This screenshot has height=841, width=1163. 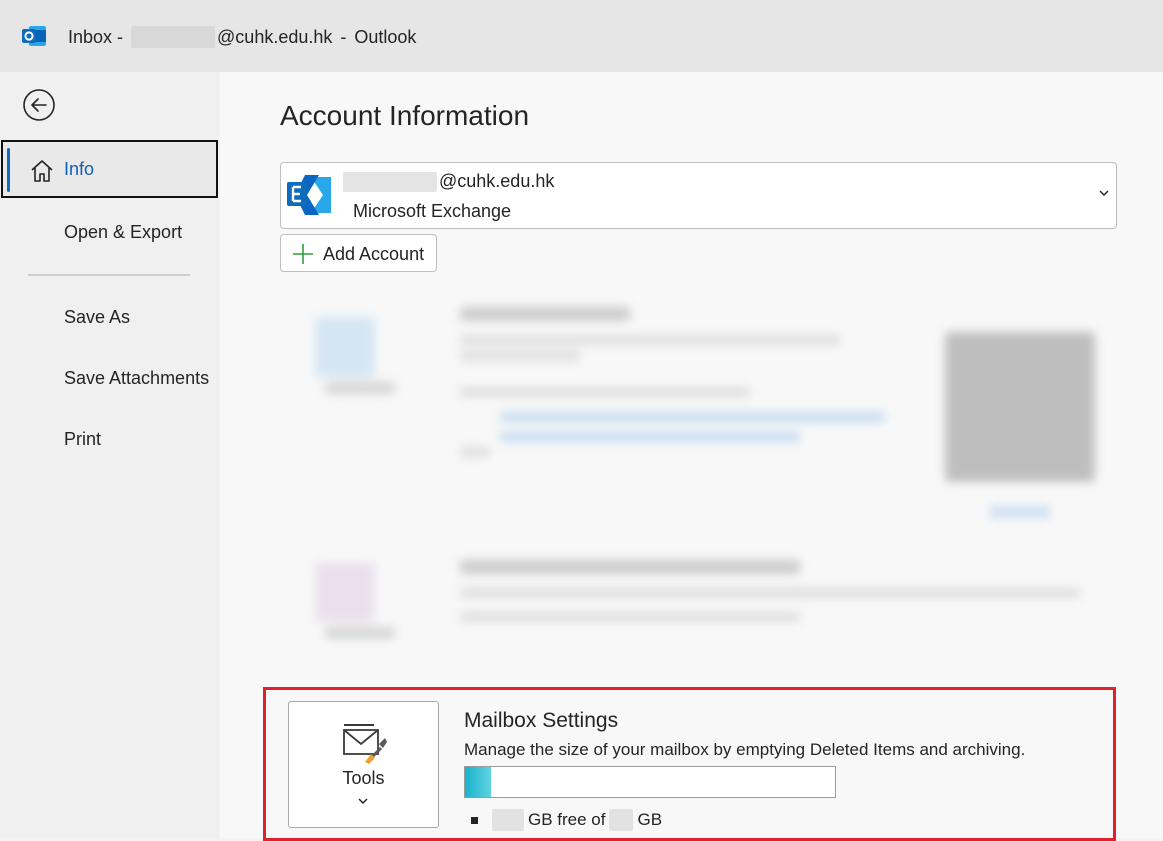 What do you see at coordinates (581, 36) in the screenshot?
I see `title-bar: Inbox - @cuhk.edu.hk - Outlook` at bounding box center [581, 36].